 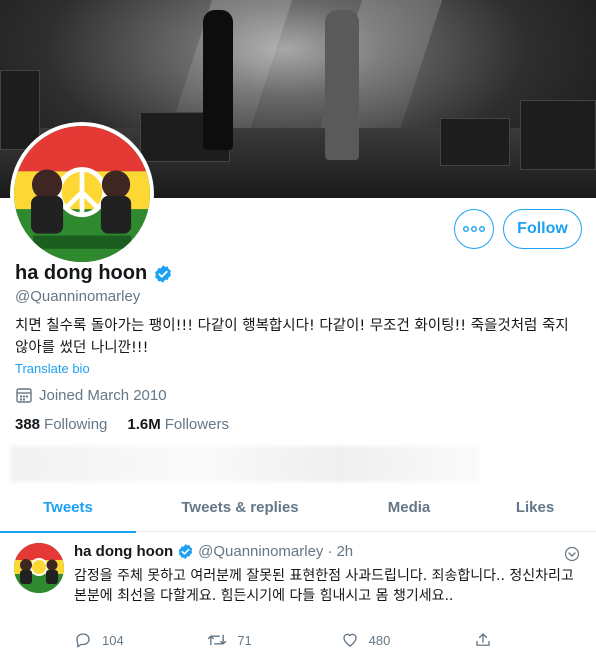 I want to click on more-options-button, so click(x=474, y=229).